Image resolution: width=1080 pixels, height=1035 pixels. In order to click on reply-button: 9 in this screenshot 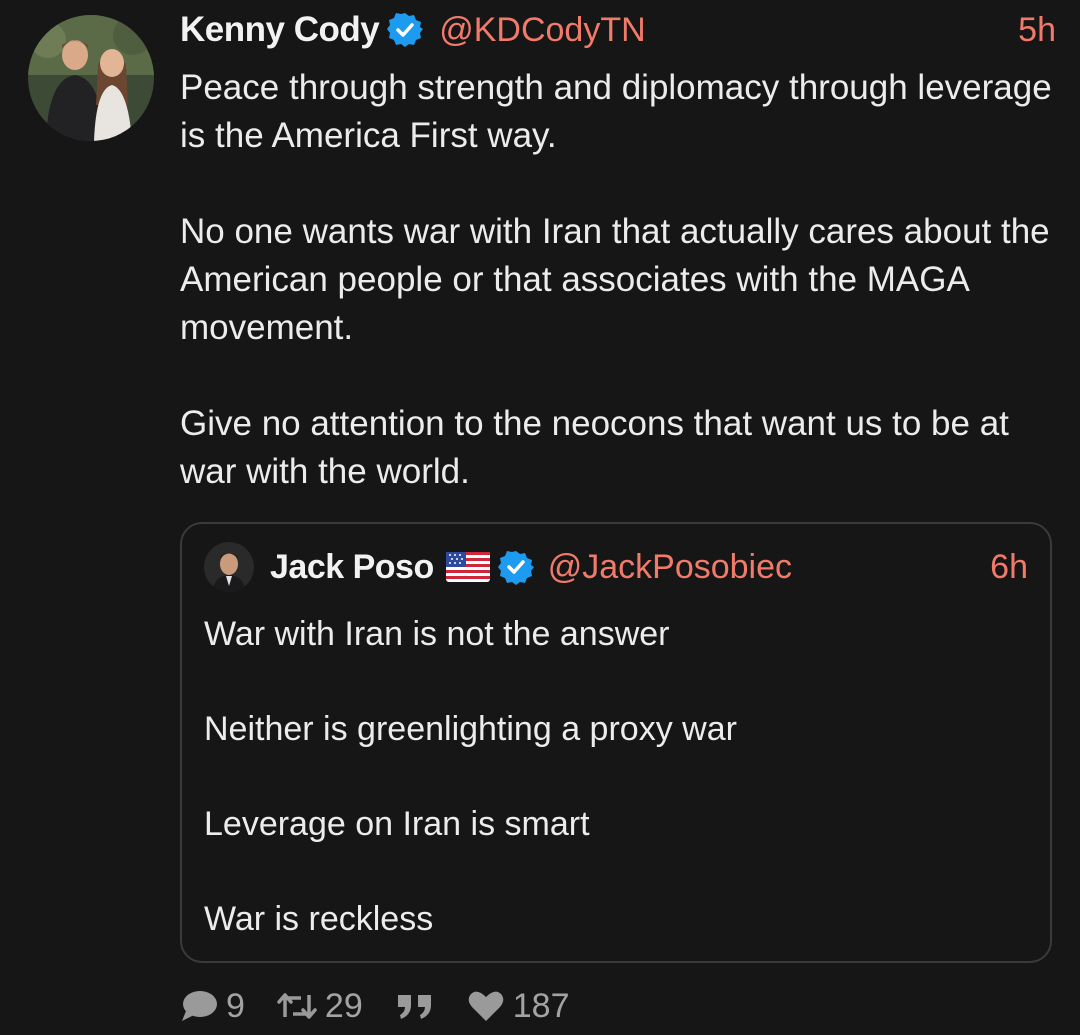, I will do `click(212, 1006)`.